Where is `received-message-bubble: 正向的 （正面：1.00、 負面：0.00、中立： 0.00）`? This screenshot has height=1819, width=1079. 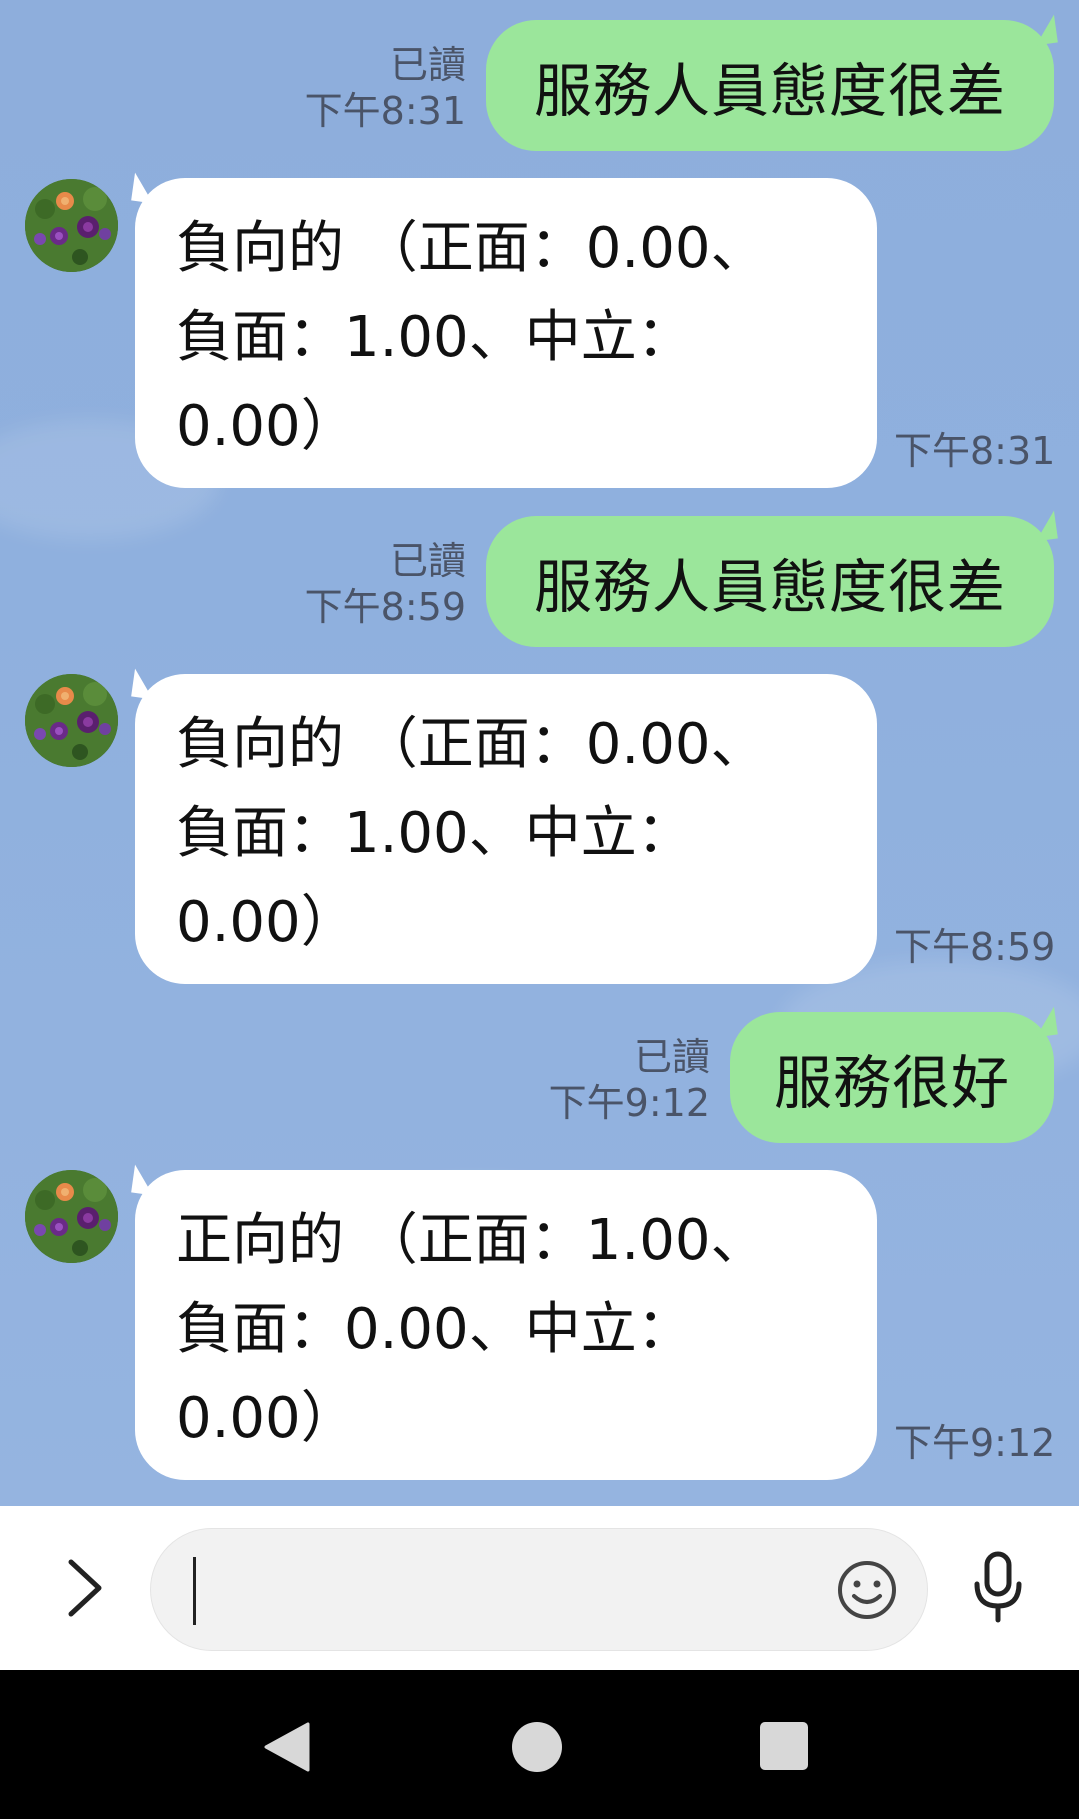
received-message-bubble: 正向的 （正面：1.00、 負面：0.00、中立： 0.00） is located at coordinates (506, 1325).